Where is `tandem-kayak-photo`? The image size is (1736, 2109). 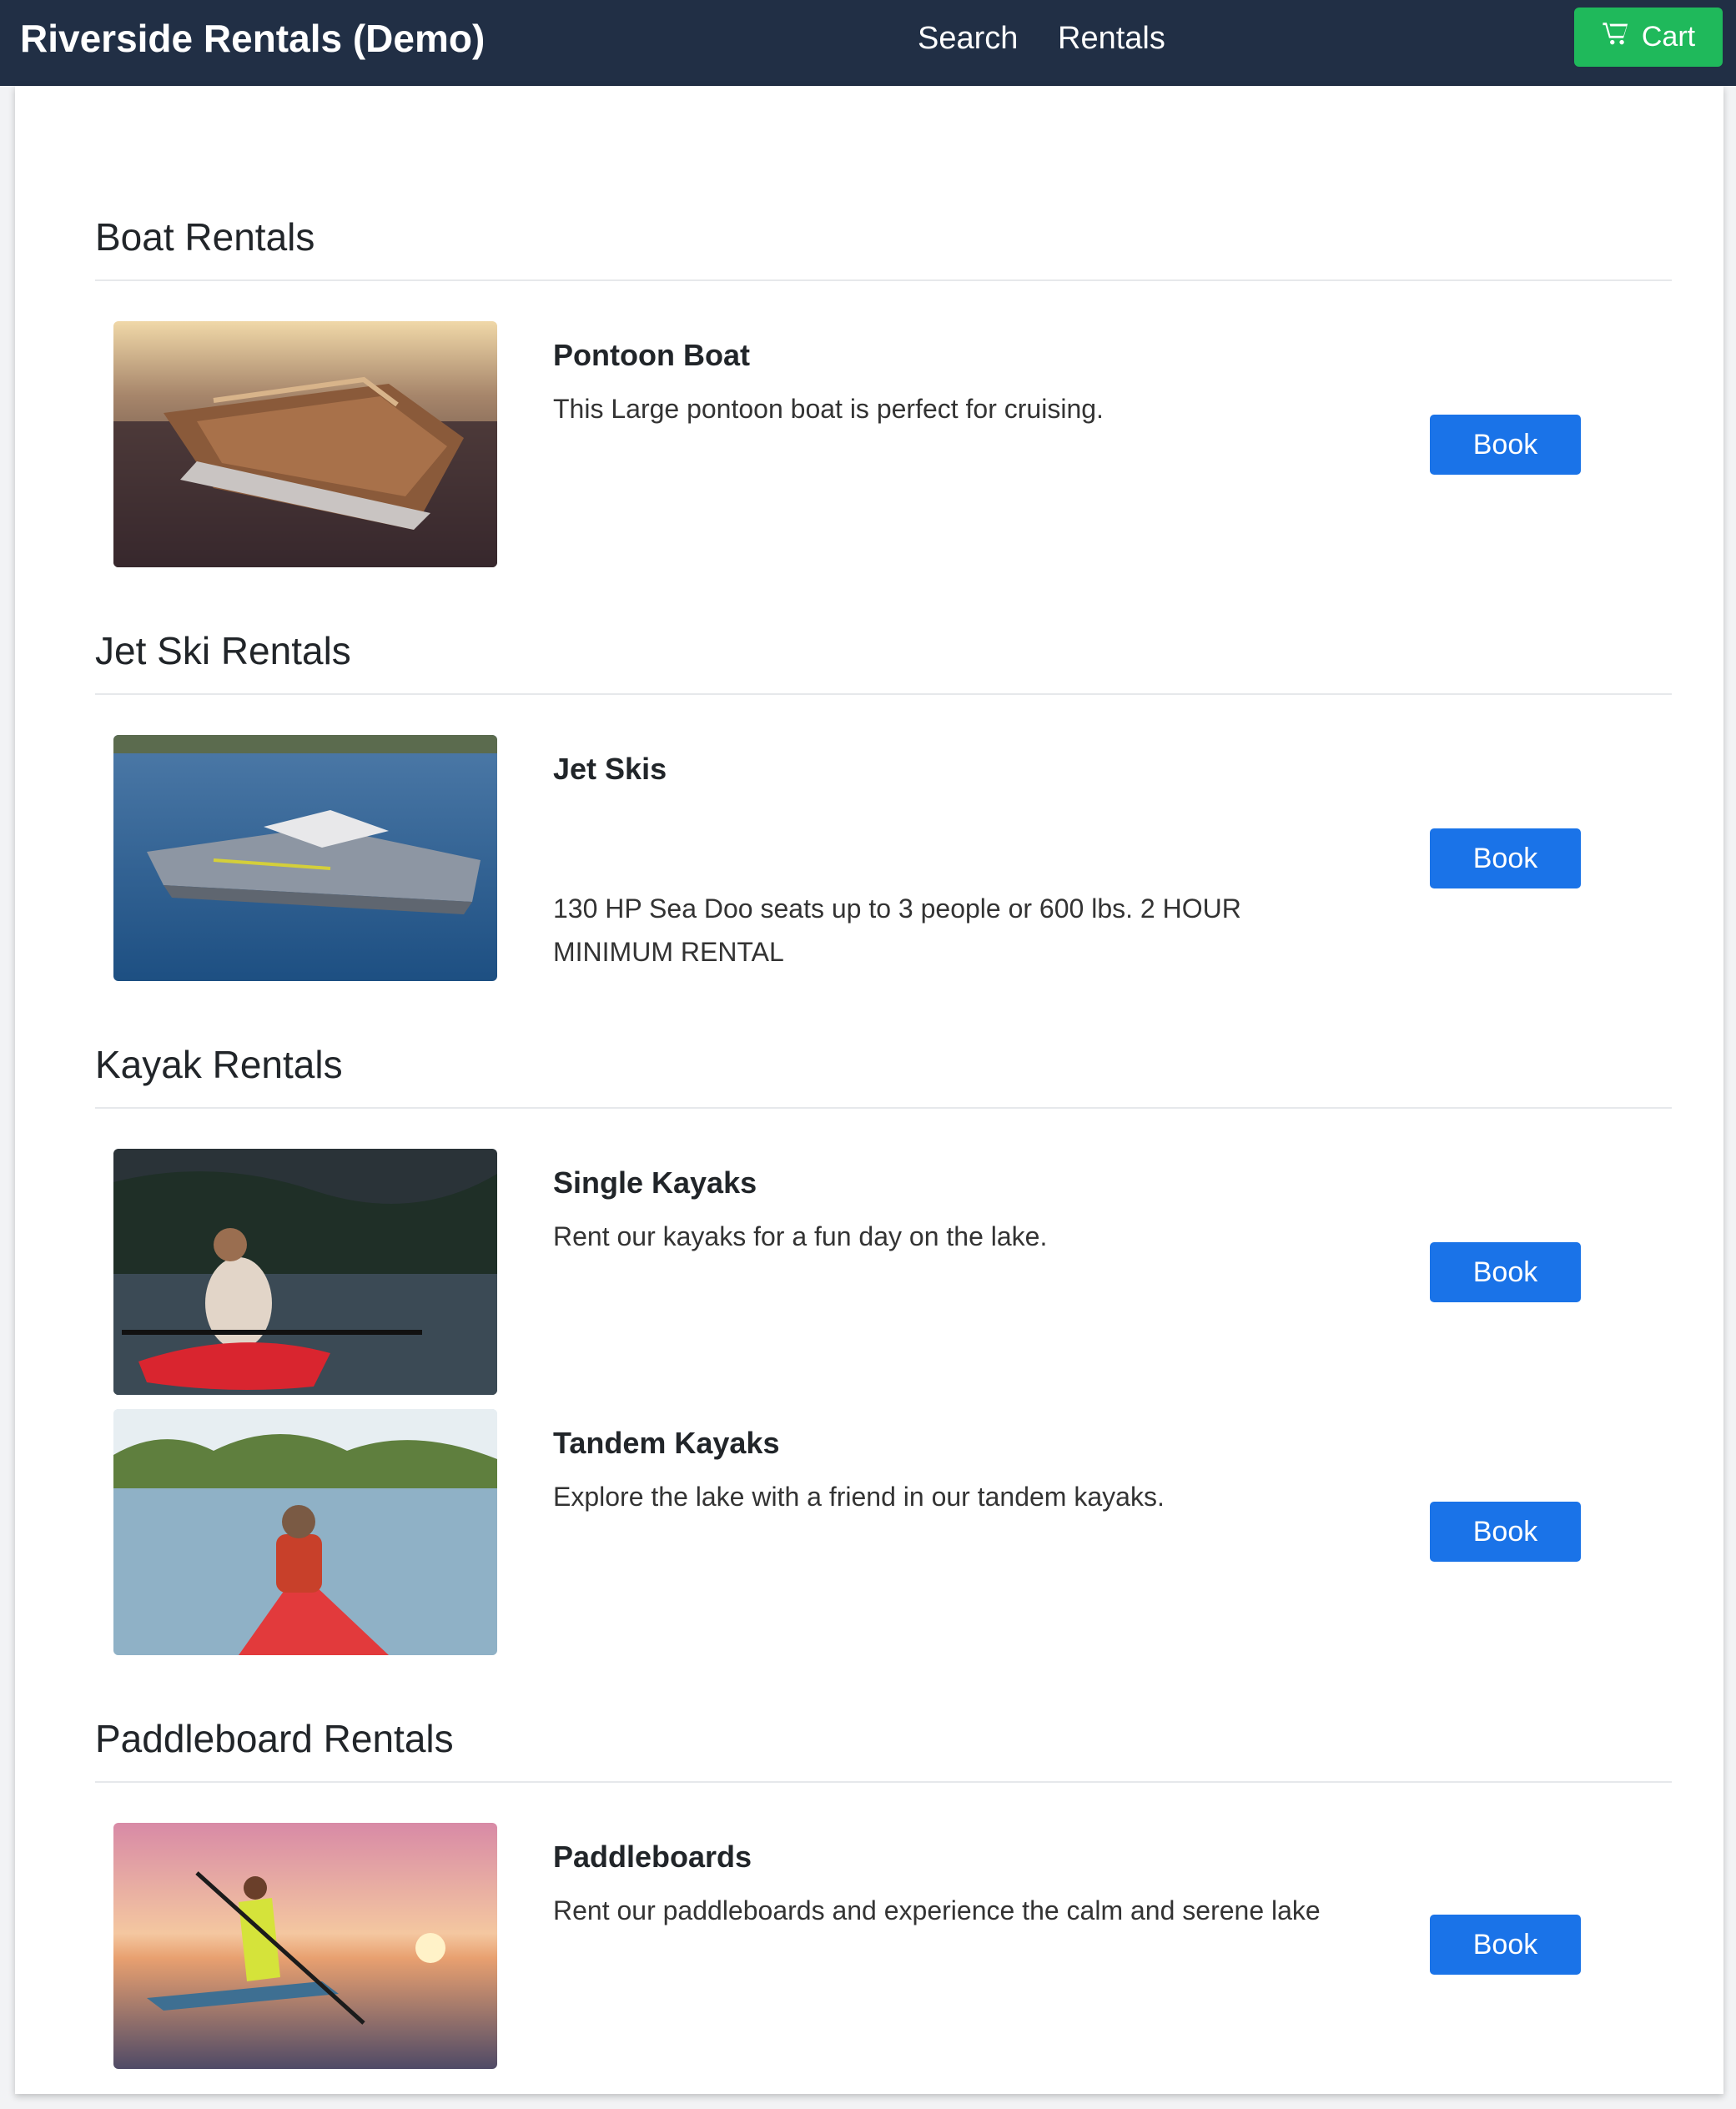
tandem-kayak-photo is located at coordinates (305, 1532).